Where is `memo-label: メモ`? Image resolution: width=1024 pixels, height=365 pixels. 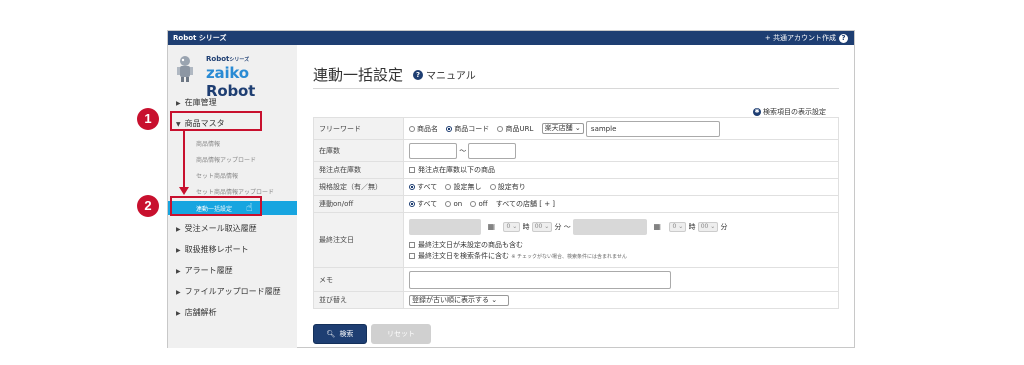
memo-label: メモ is located at coordinates (358, 279).